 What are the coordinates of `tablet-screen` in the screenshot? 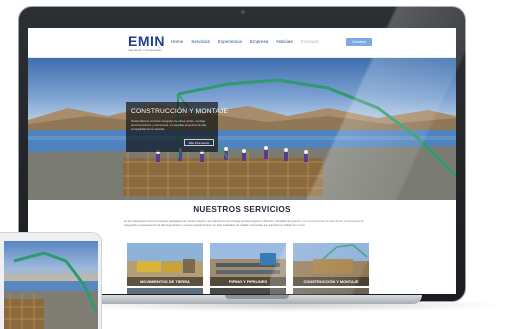 It's located at (51, 285).